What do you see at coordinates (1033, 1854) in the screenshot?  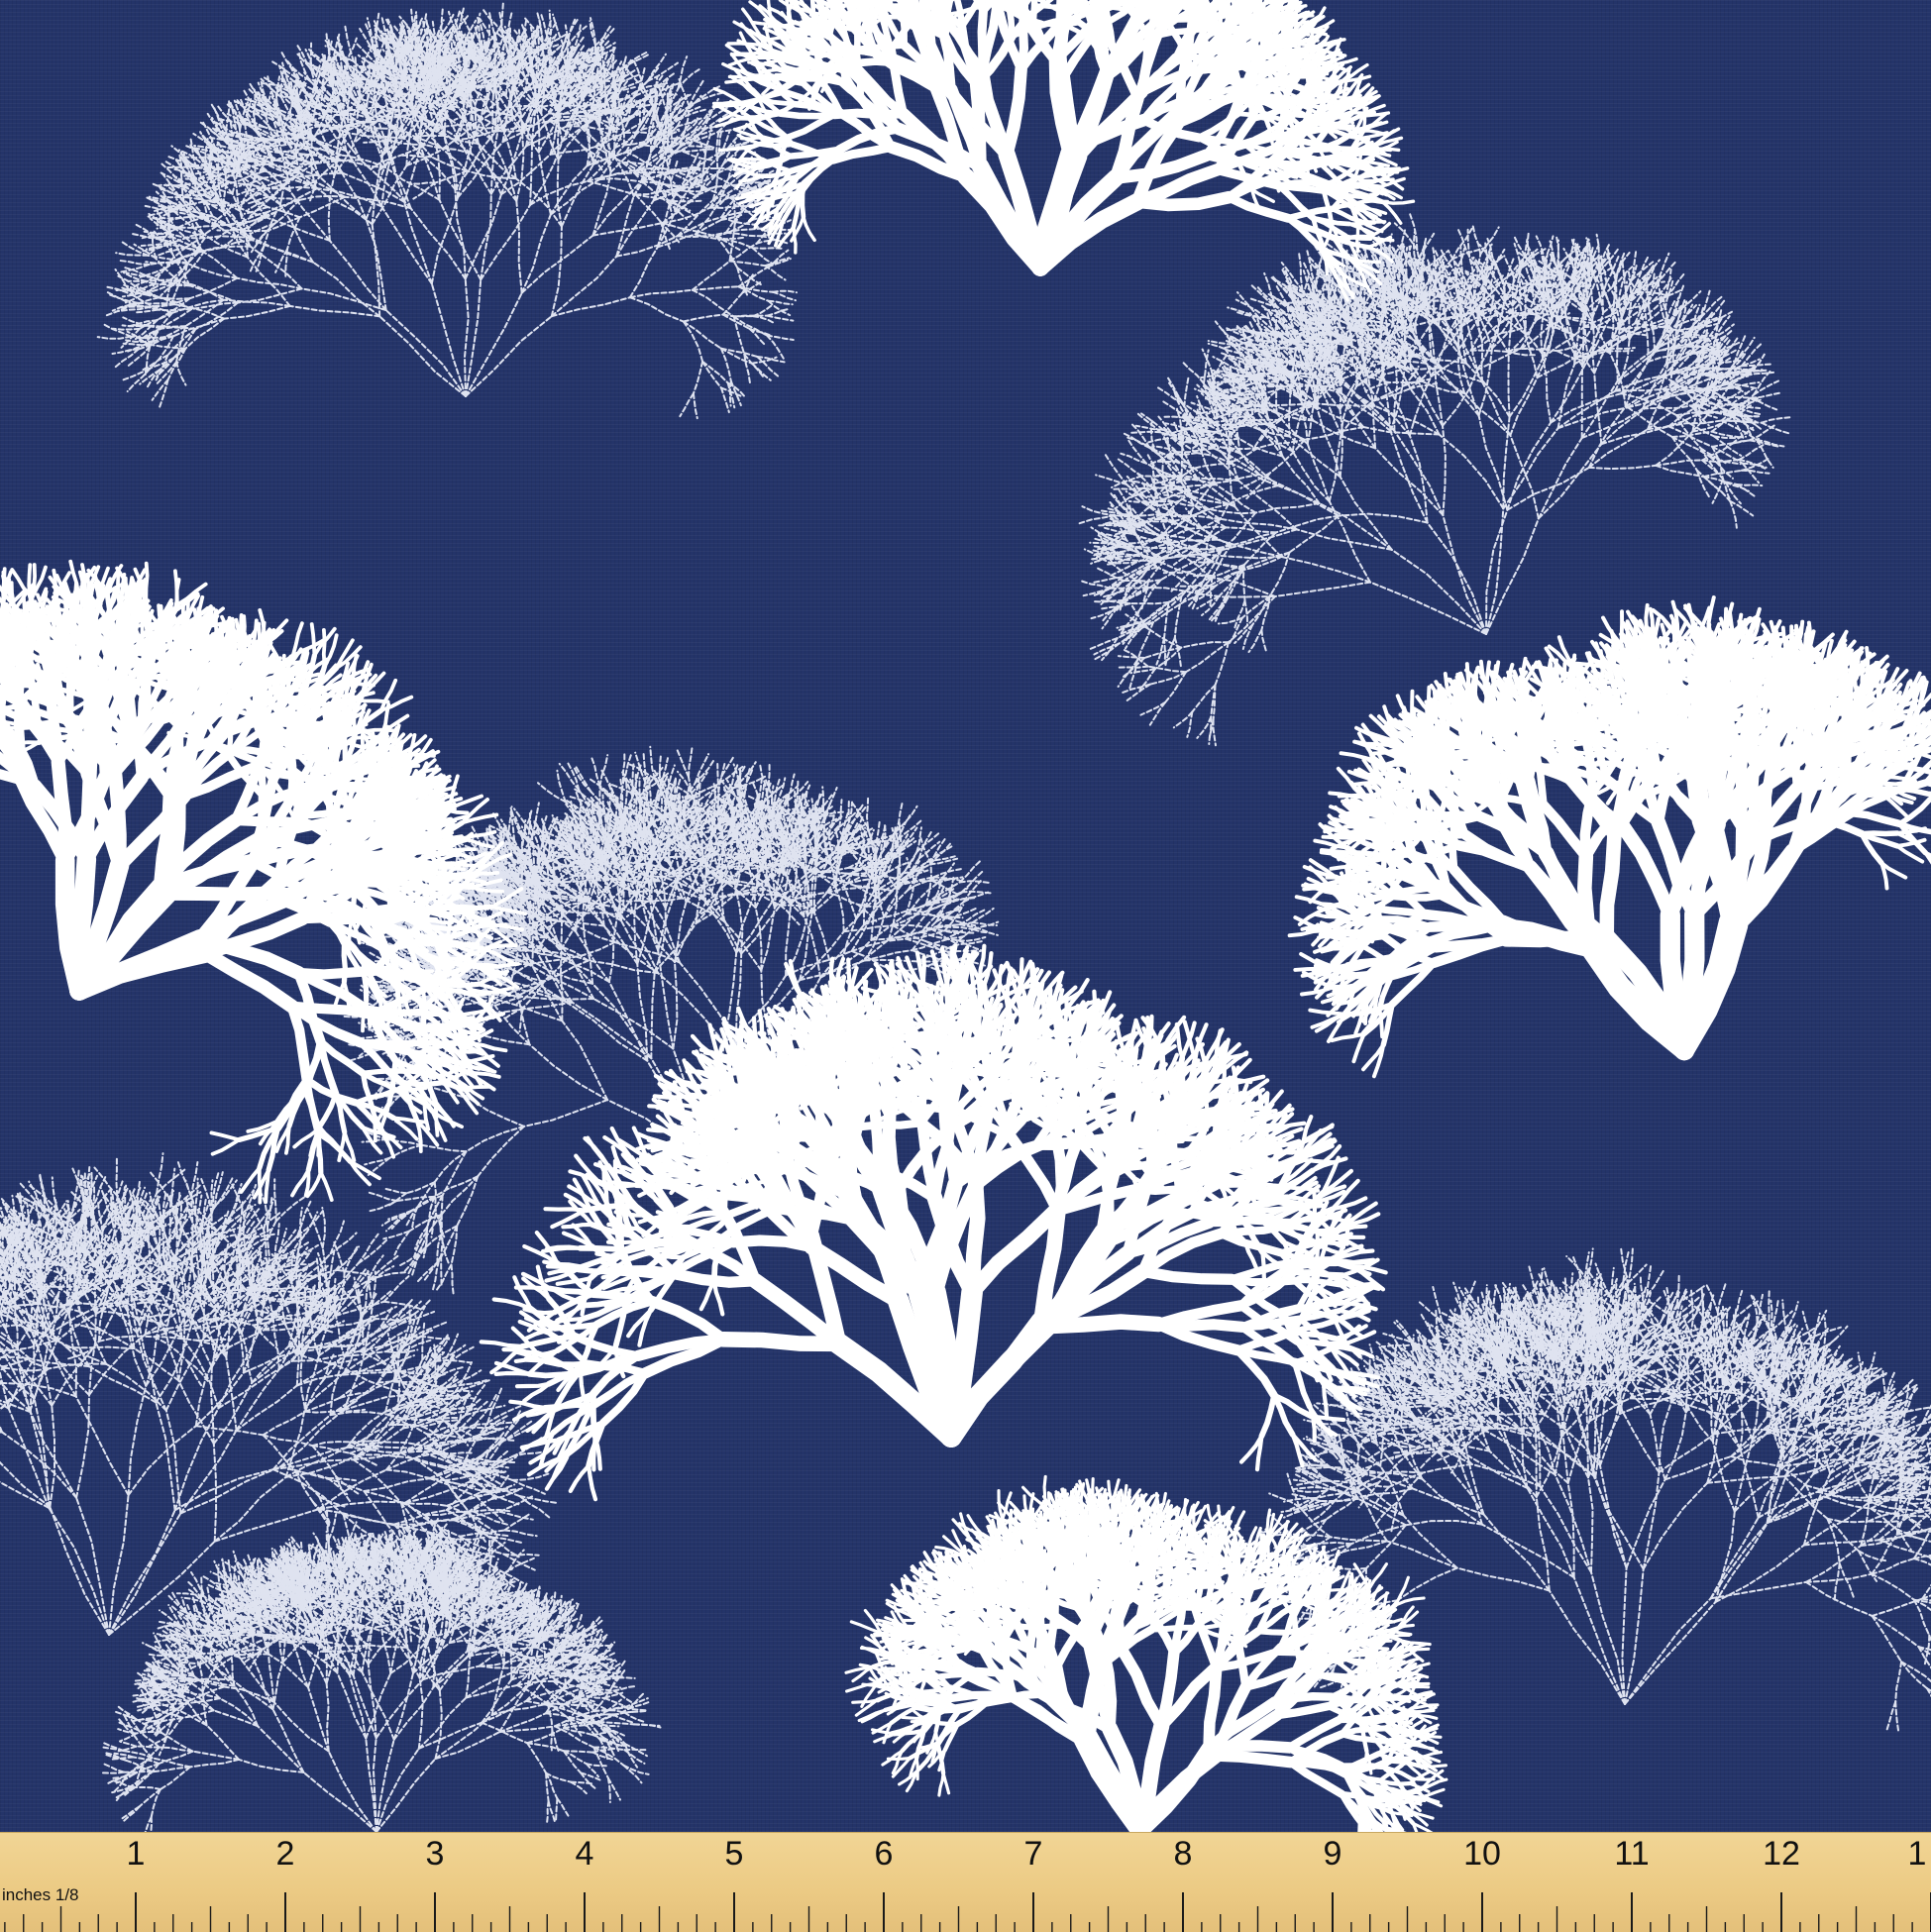 I see `ruler-number: 7` at bounding box center [1033, 1854].